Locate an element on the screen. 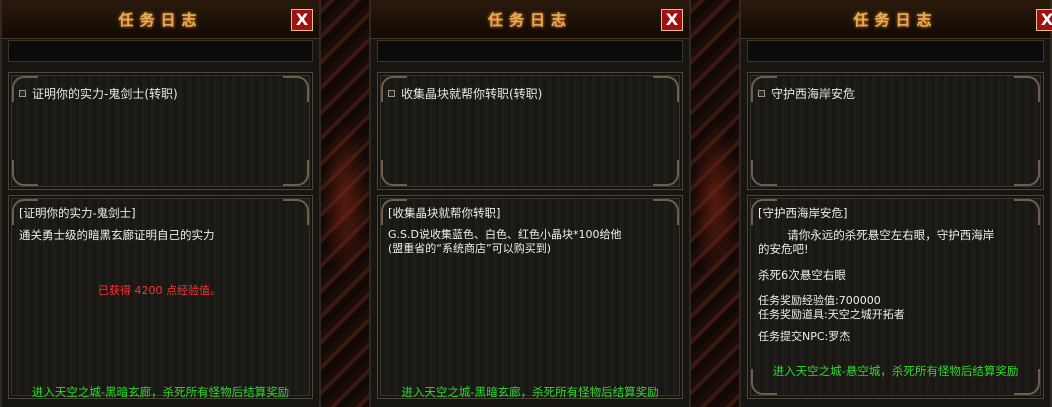 The height and width of the screenshot is (407, 1052). quest-description-note: (盟重省的“系统商店”可以购买到) is located at coordinates (469, 248).